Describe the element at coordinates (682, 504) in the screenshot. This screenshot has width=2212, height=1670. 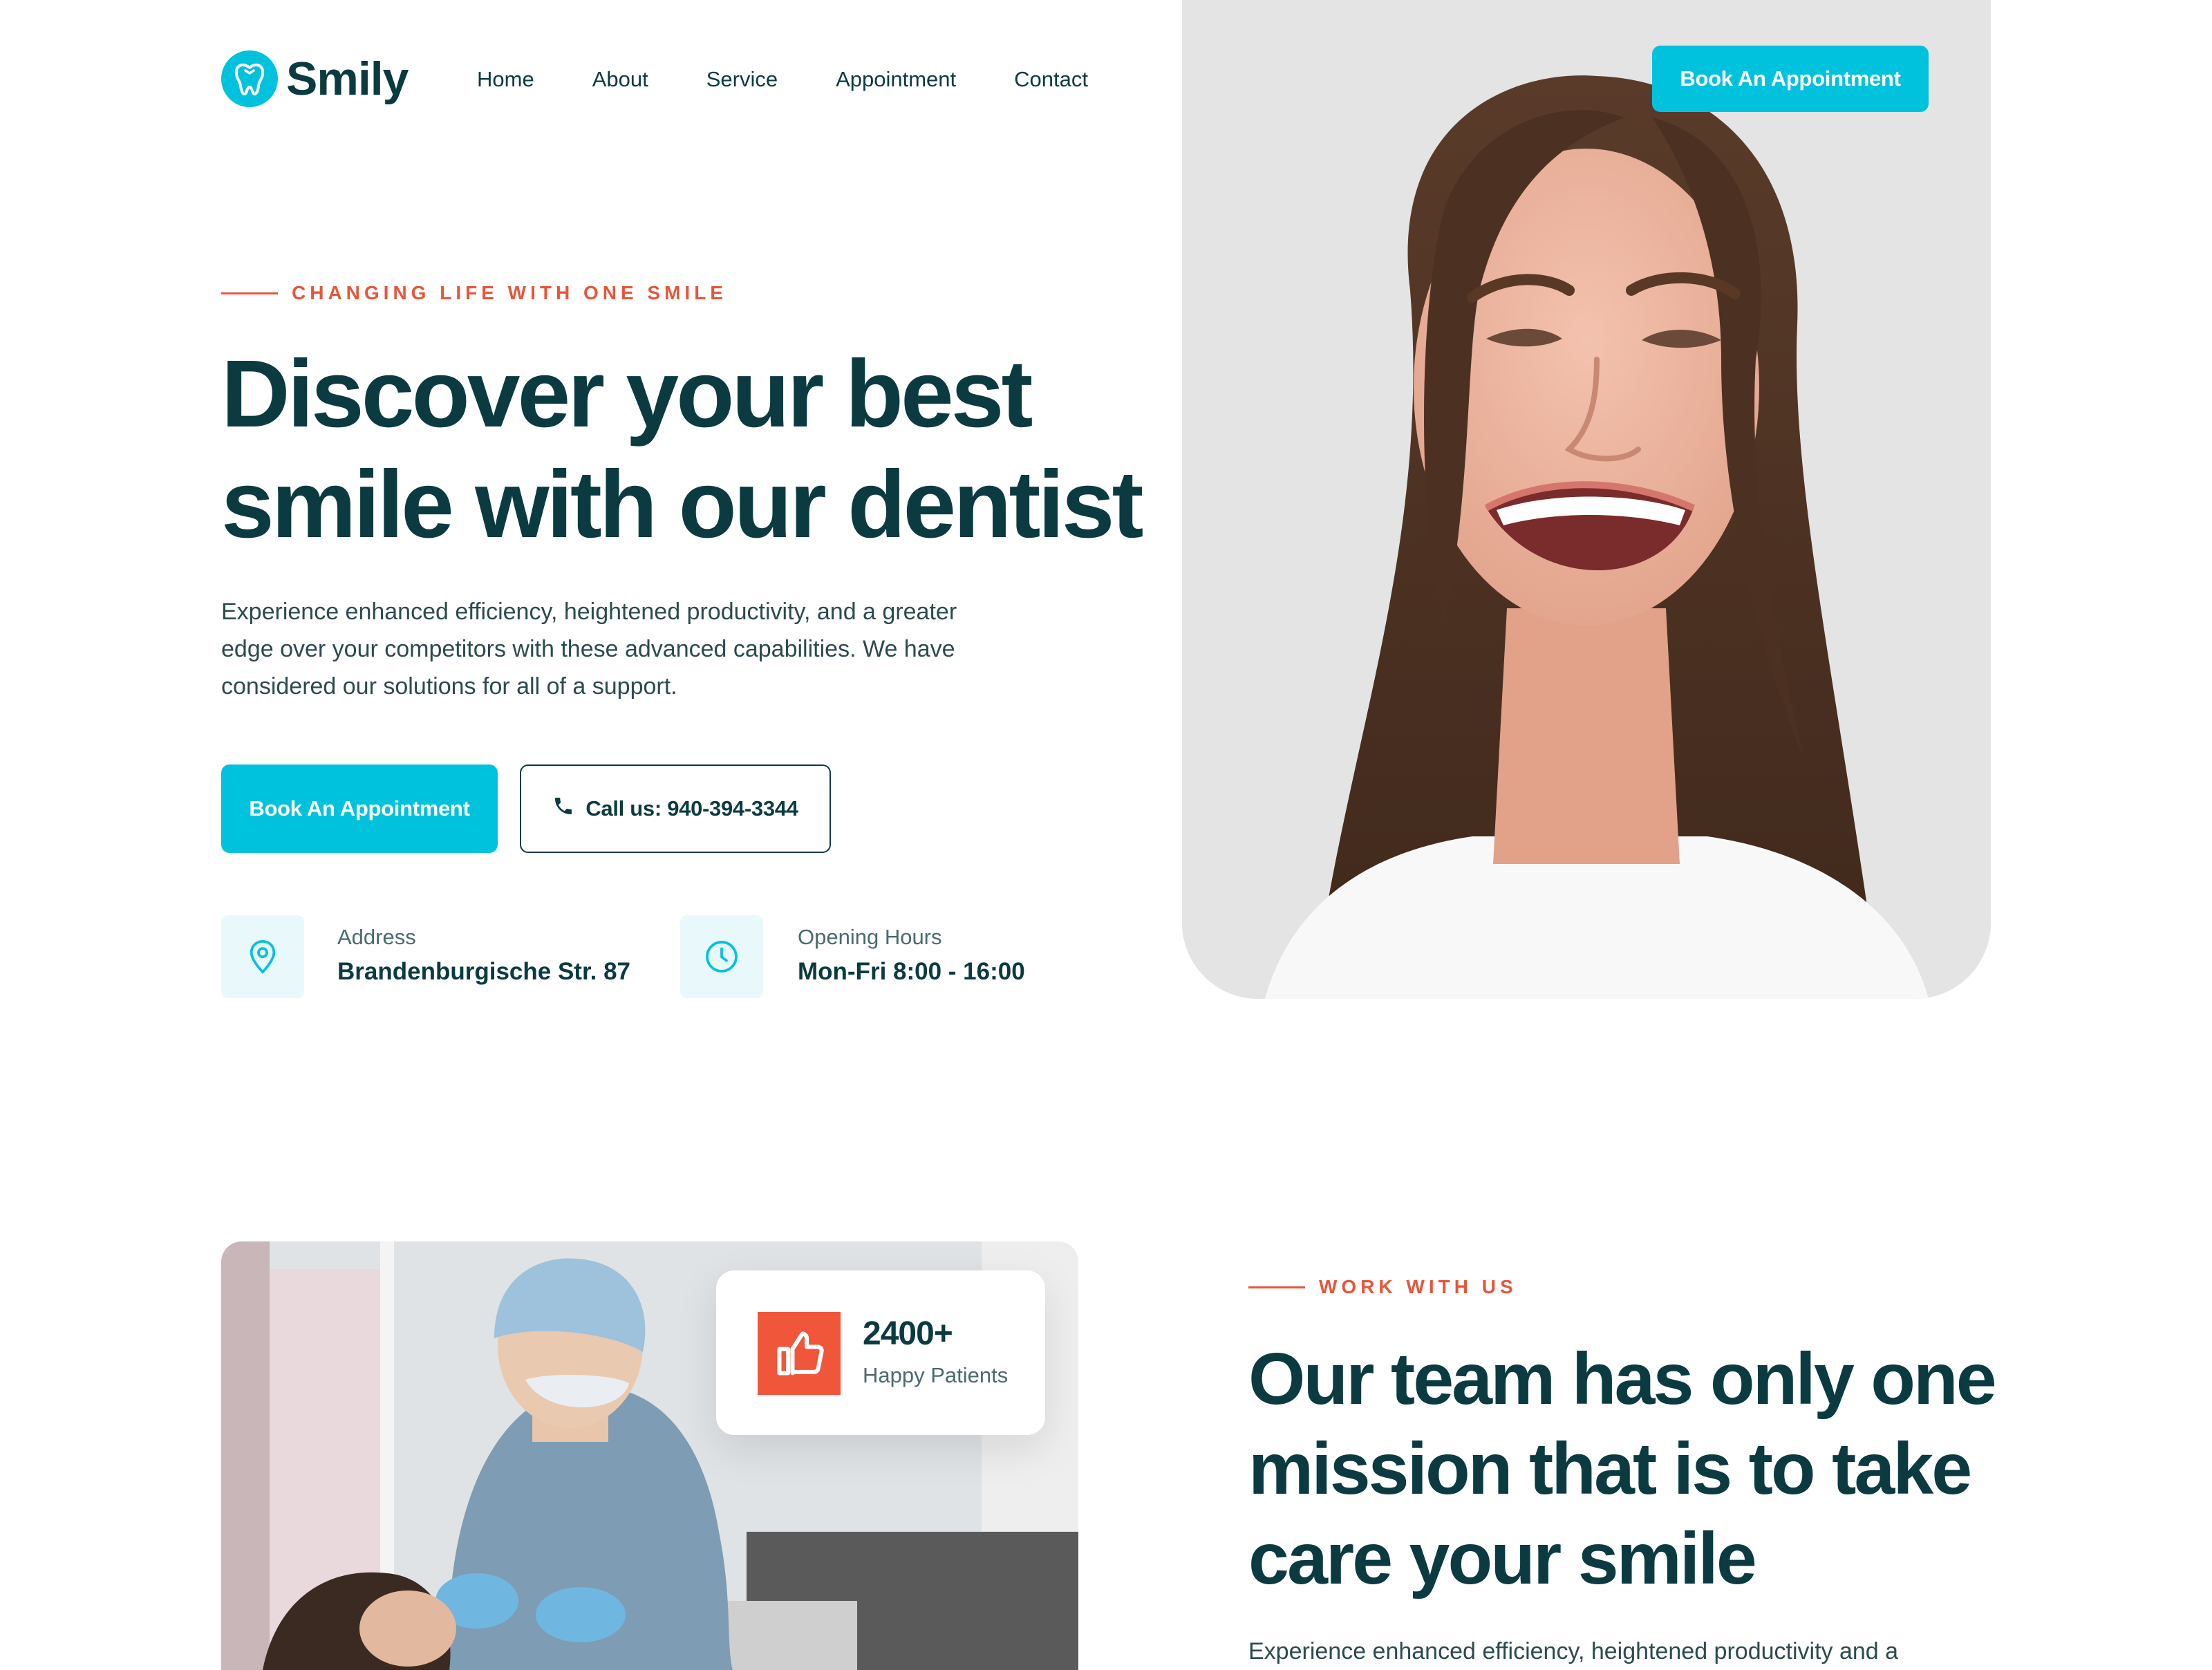
I see `hero-title-line2: smile with our dentist` at that location.